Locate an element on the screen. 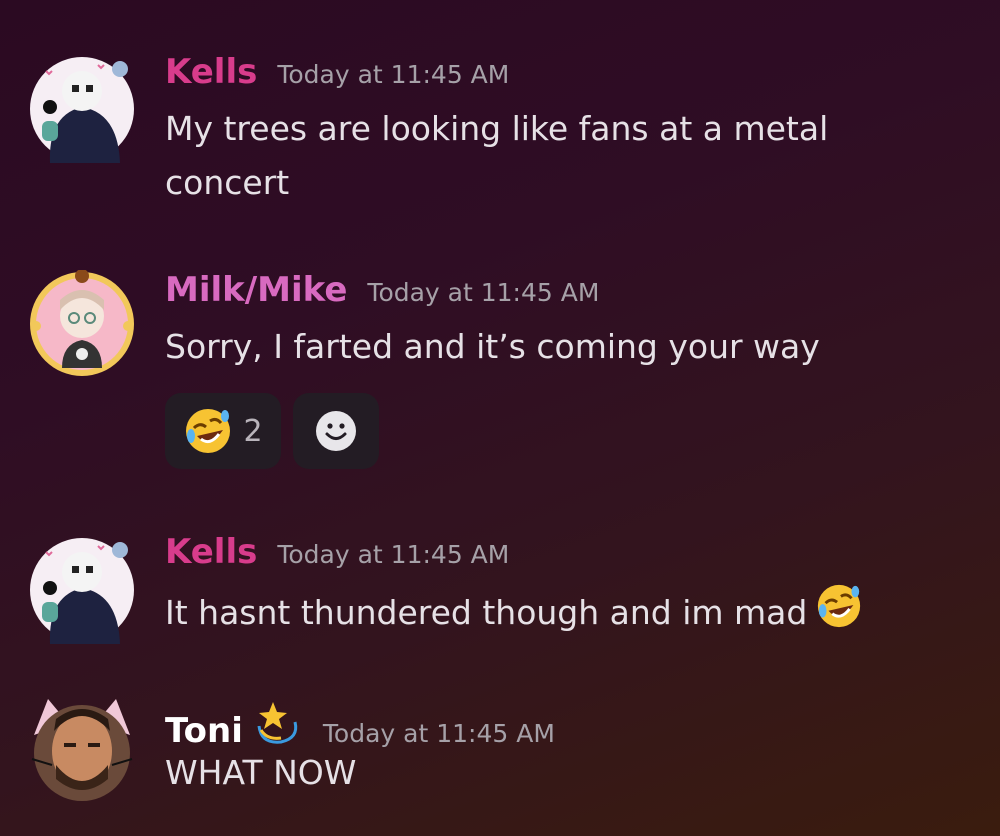  username-milk-mike: Milk/Mike is located at coordinates (256, 290).